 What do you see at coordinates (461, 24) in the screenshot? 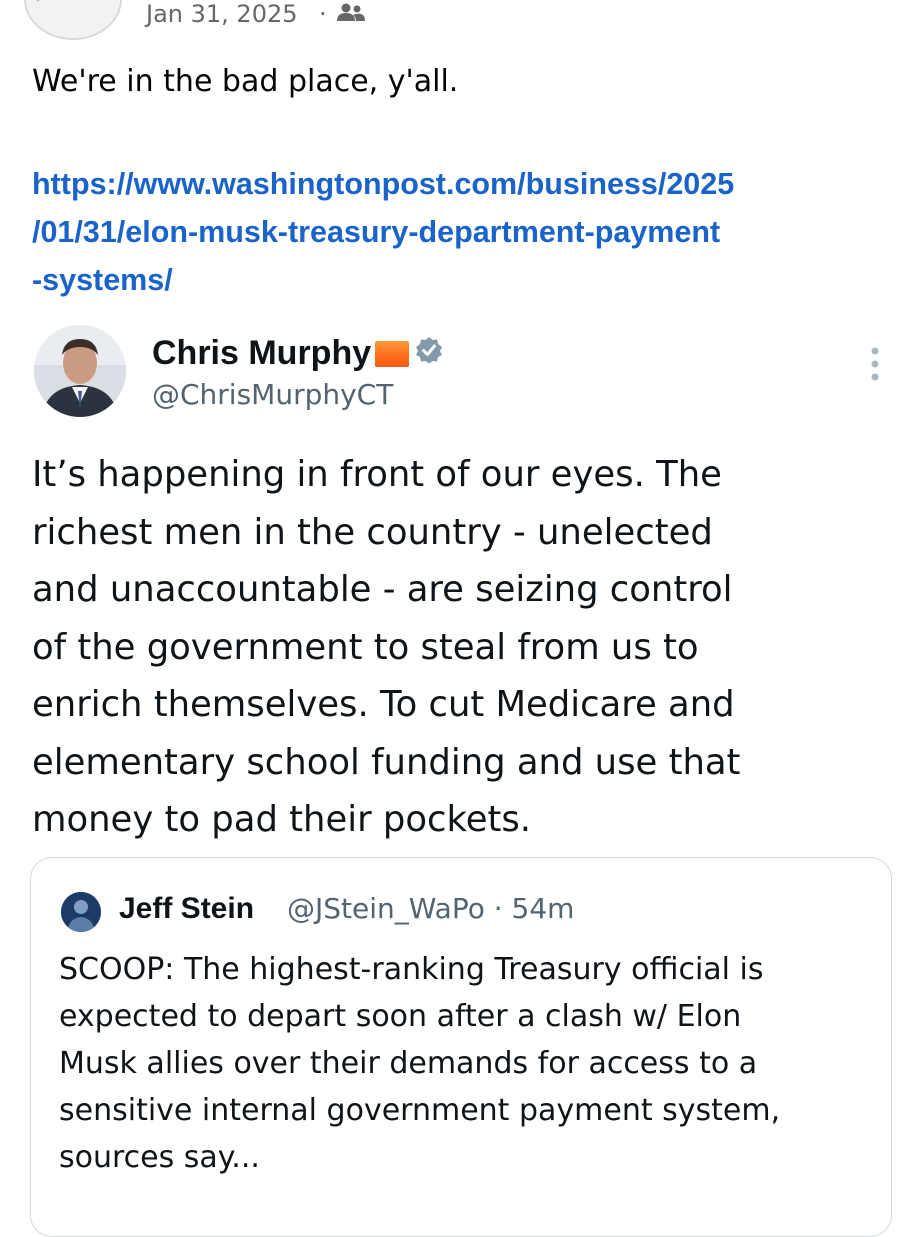
I see `post-header: VOTE! Jan 31, 2025 ·` at bounding box center [461, 24].